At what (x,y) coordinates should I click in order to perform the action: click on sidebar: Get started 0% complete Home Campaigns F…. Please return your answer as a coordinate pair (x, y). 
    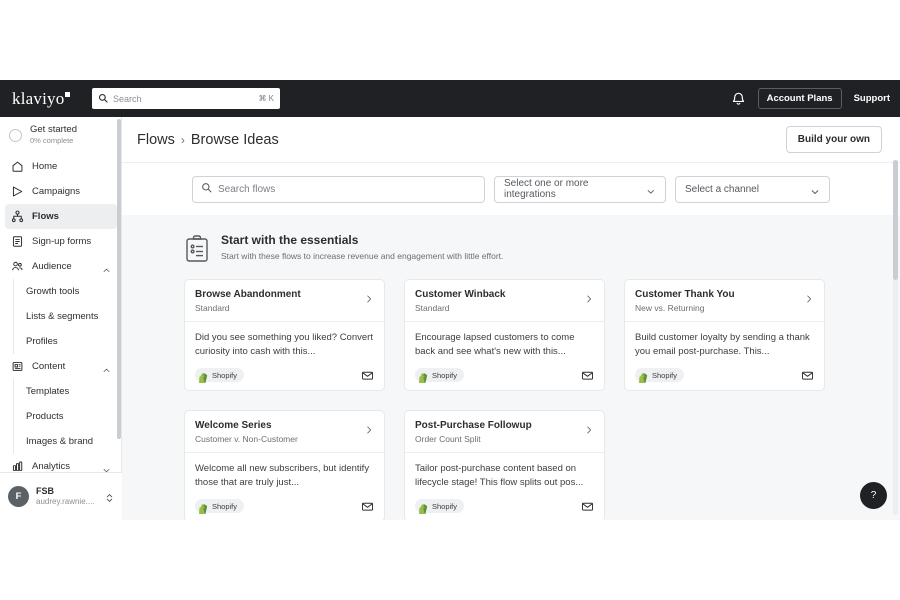
    Looking at the image, I should click on (61, 318).